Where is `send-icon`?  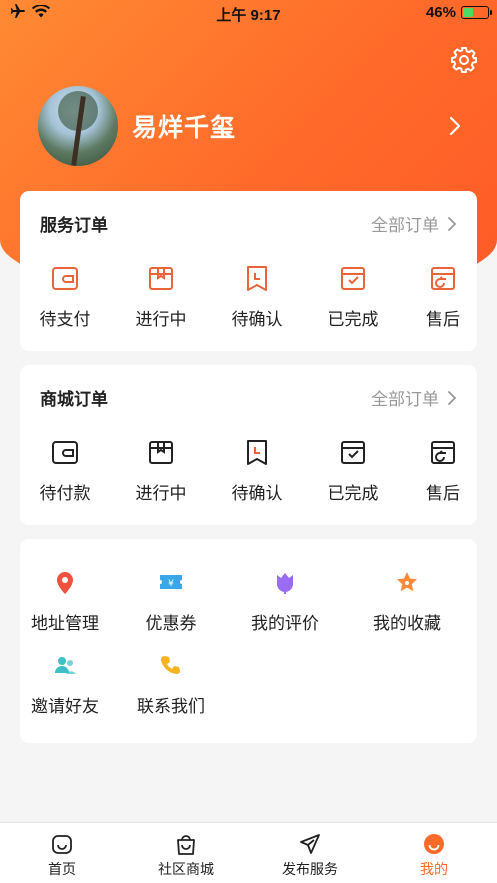
send-icon is located at coordinates (310, 844).